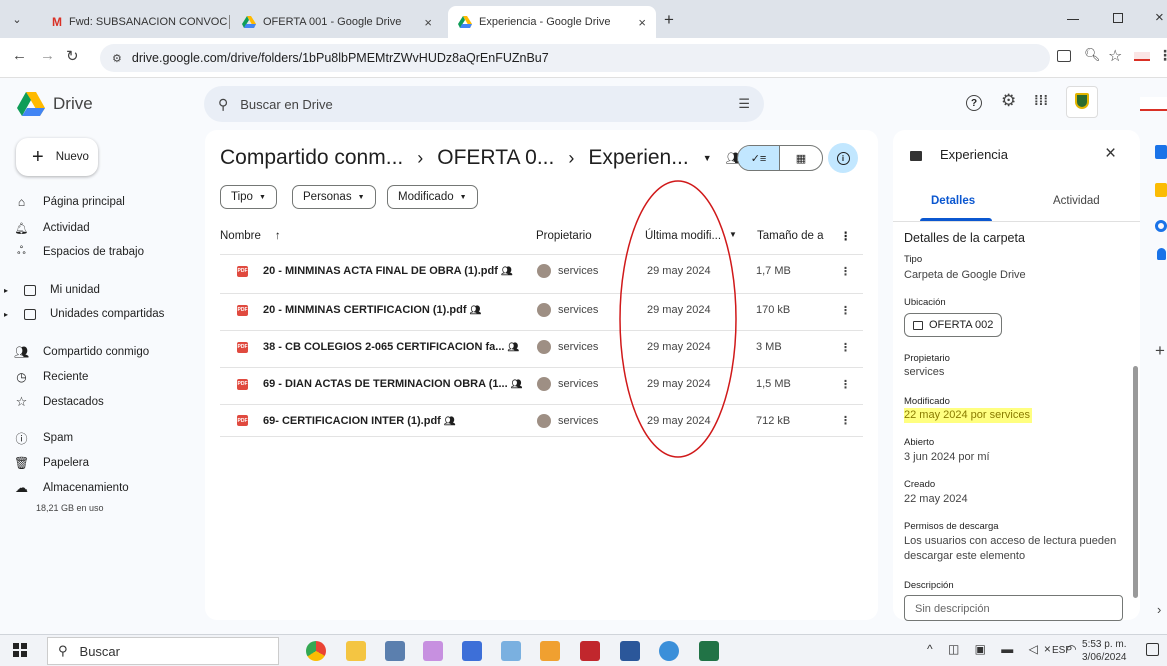  What do you see at coordinates (81, 352) in the screenshot?
I see `sidebar-item-shared-with-me: 👥︎ Compartido conmigo` at bounding box center [81, 352].